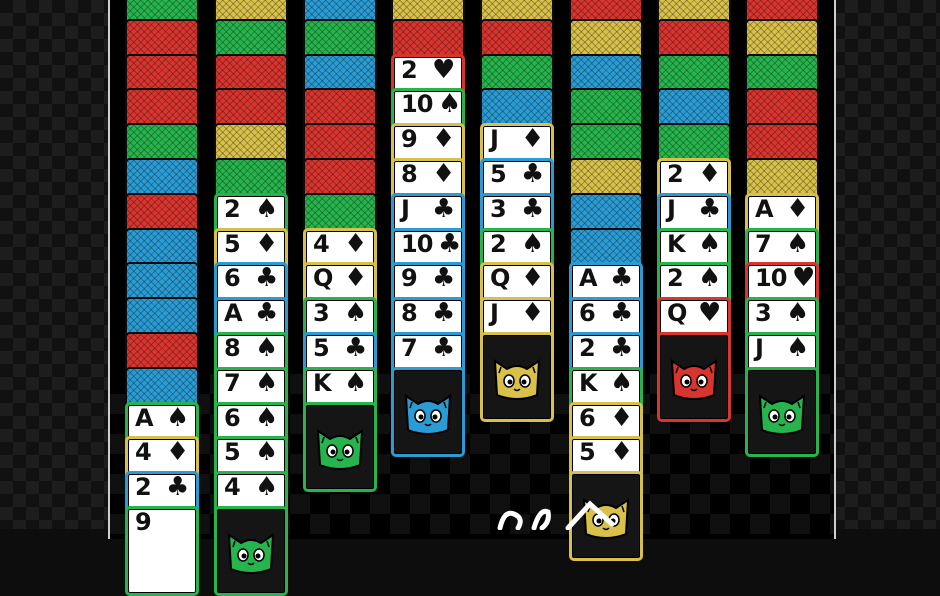 The image size is (940, 596). What do you see at coordinates (556, 515) in the screenshot?
I see `game-logo` at bounding box center [556, 515].